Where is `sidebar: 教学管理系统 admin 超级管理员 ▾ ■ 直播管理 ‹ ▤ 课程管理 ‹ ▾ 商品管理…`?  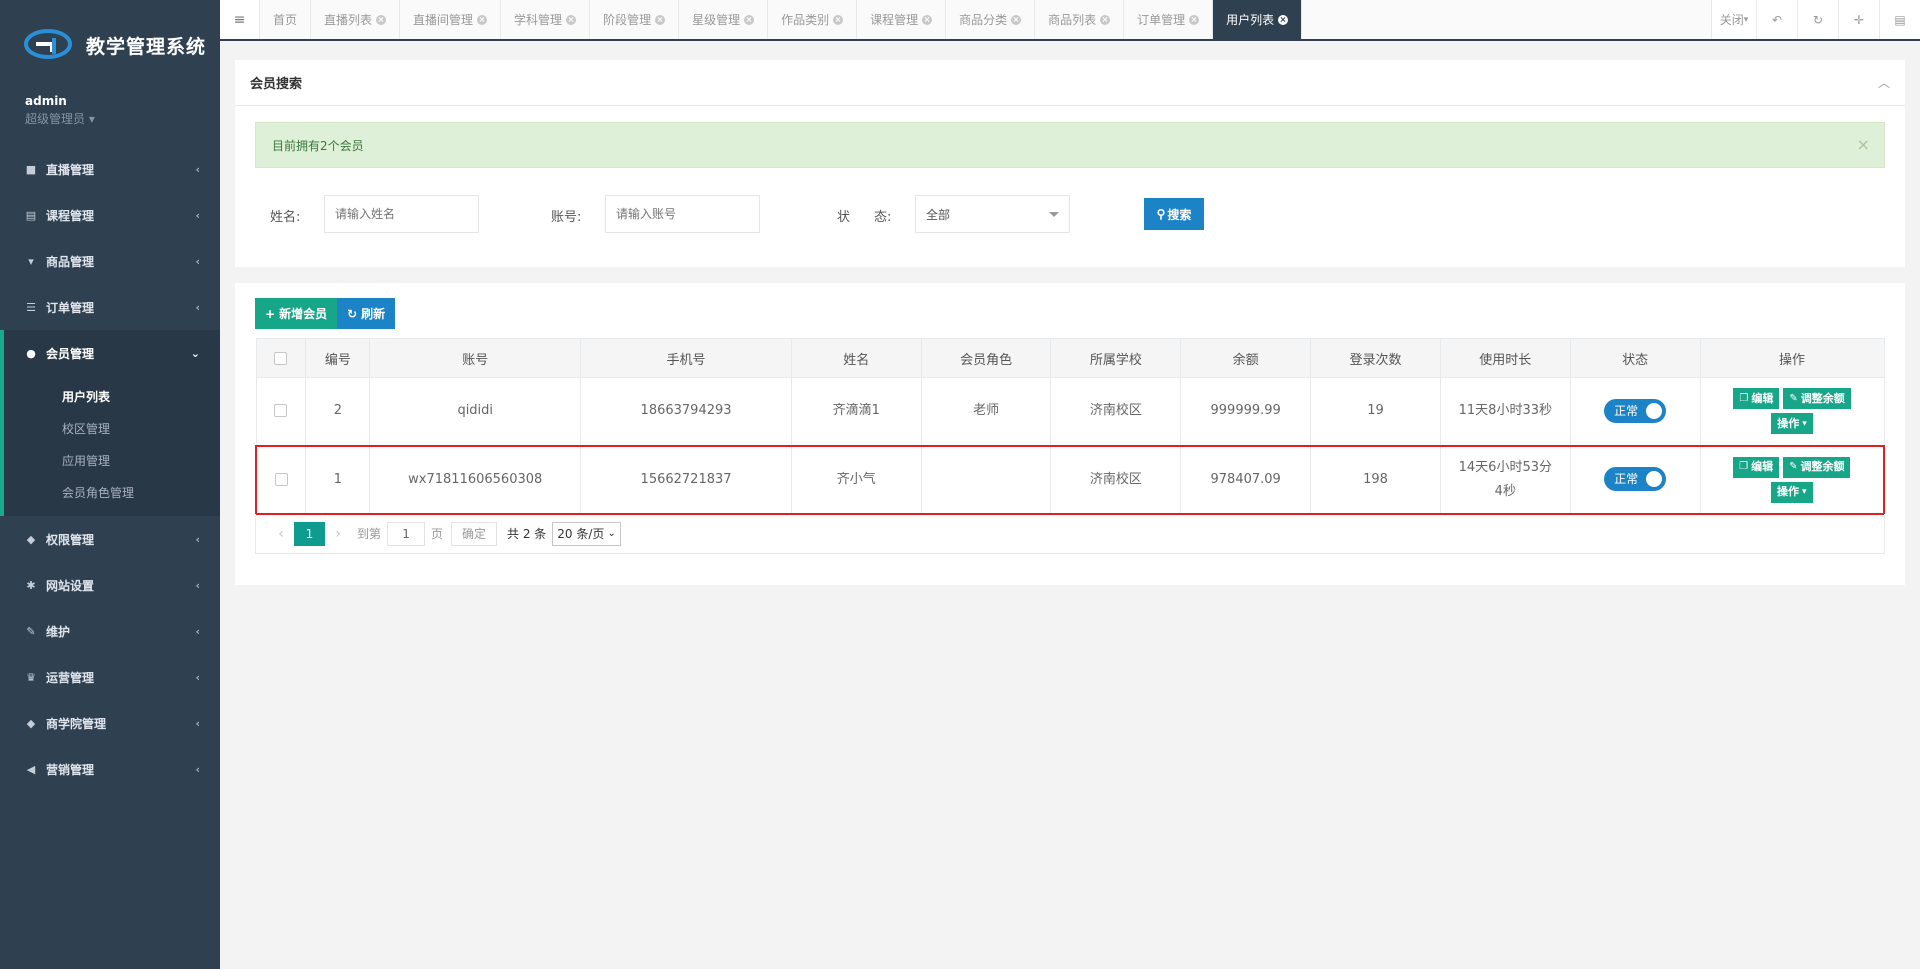
sidebar: 教学管理系统 admin 超级管理员 ▾ ■ 直播管理 ‹ ▤ 课程管理 ‹ ▾ 商品管理… is located at coordinates (110, 484).